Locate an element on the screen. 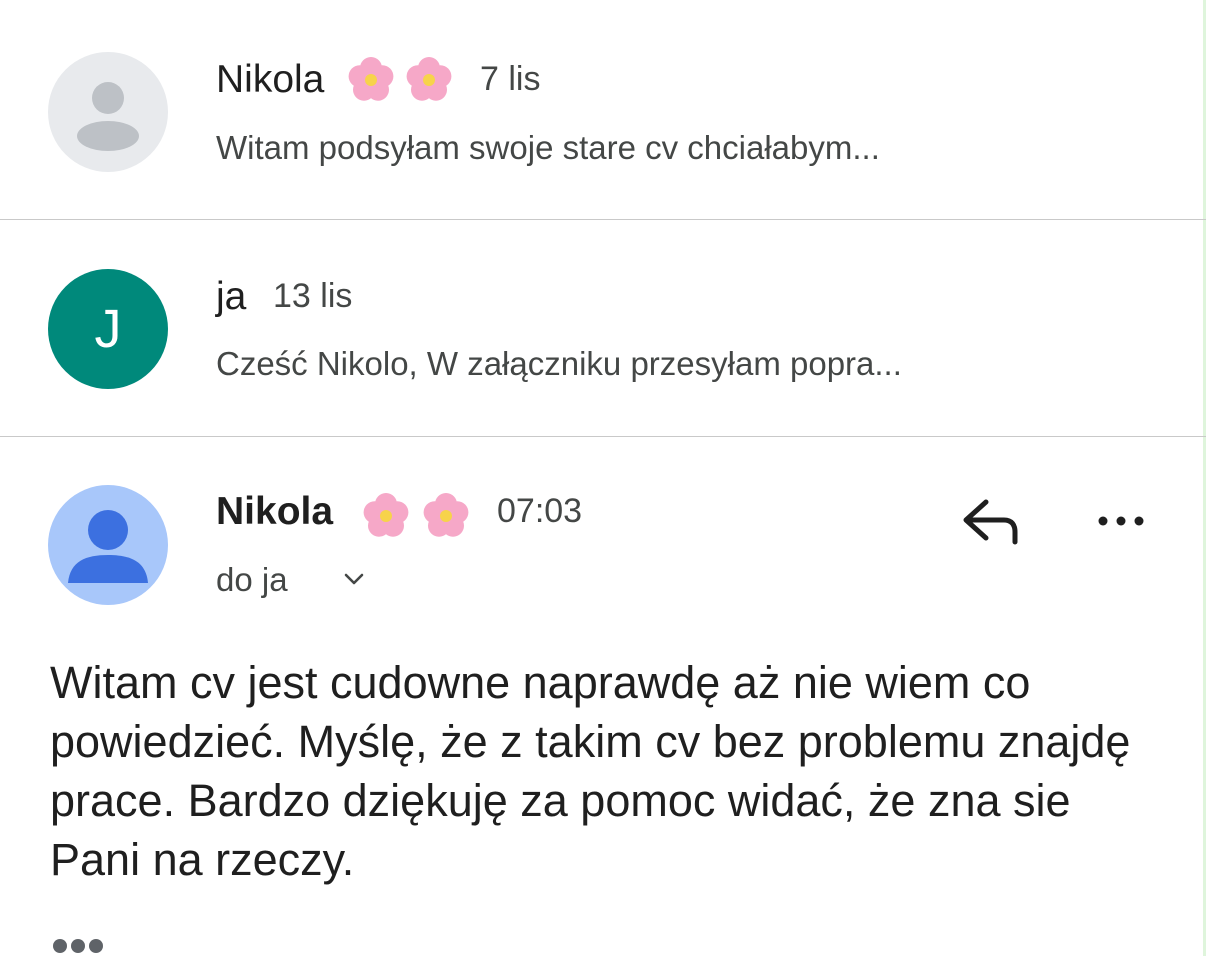  sender-avatar: J is located at coordinates (108, 329).